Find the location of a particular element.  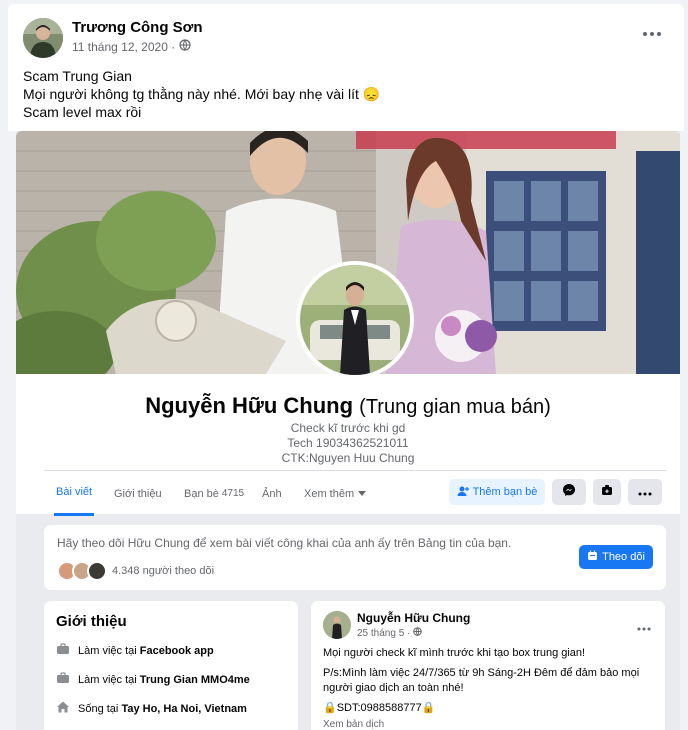

add-friend-button: Thêm bạn bè is located at coordinates (497, 492).